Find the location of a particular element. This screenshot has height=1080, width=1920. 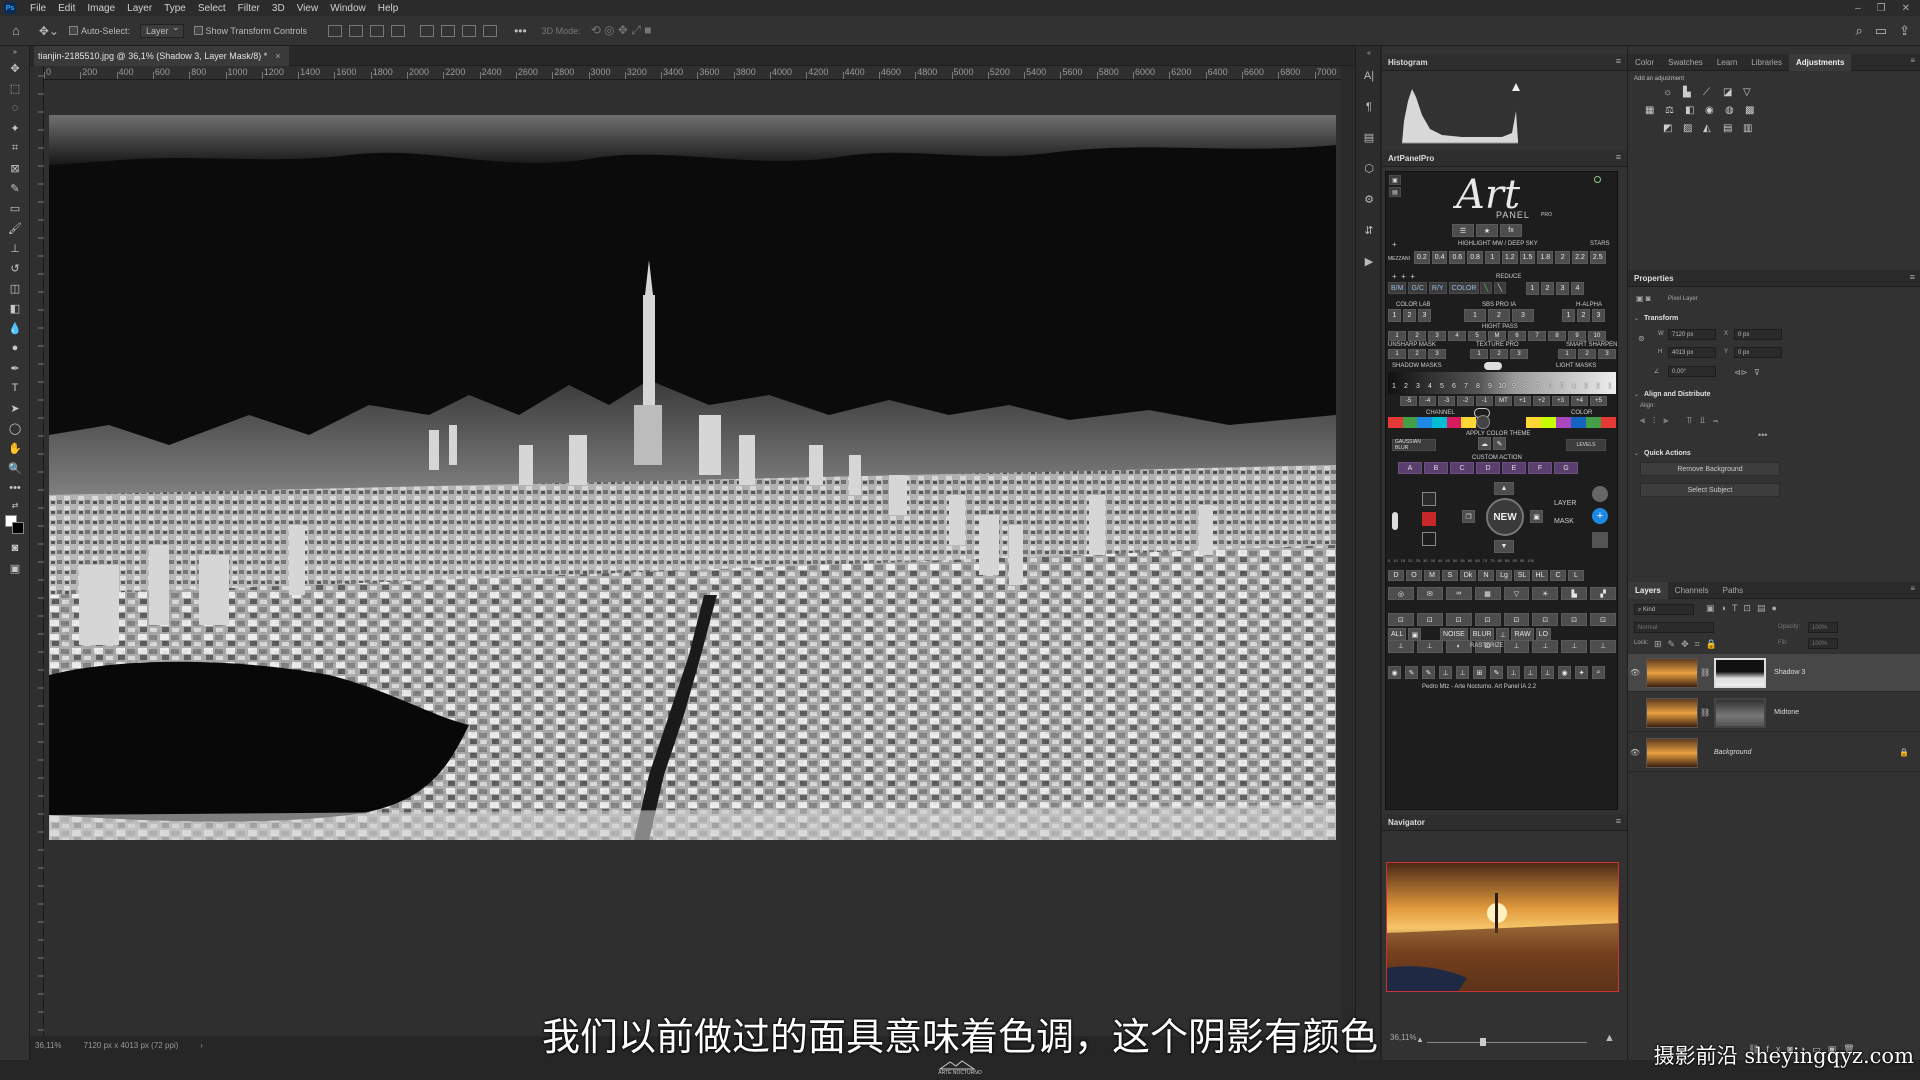

align-icons: ⫷⫶⫸ ⫪⫫⫬ is located at coordinates (1683, 420).